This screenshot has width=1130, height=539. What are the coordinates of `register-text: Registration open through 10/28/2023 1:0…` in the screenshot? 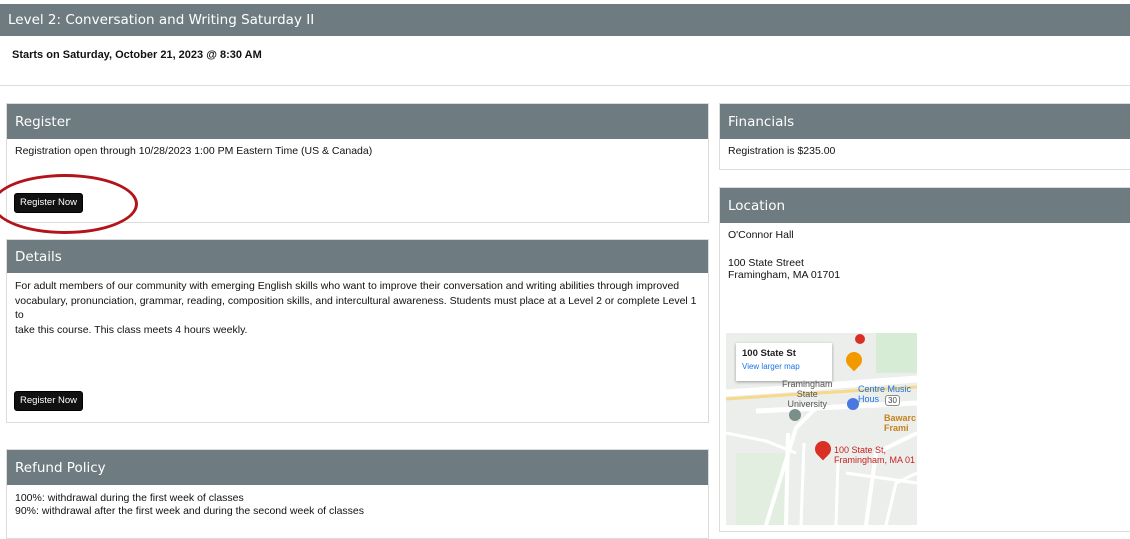 It's located at (194, 151).